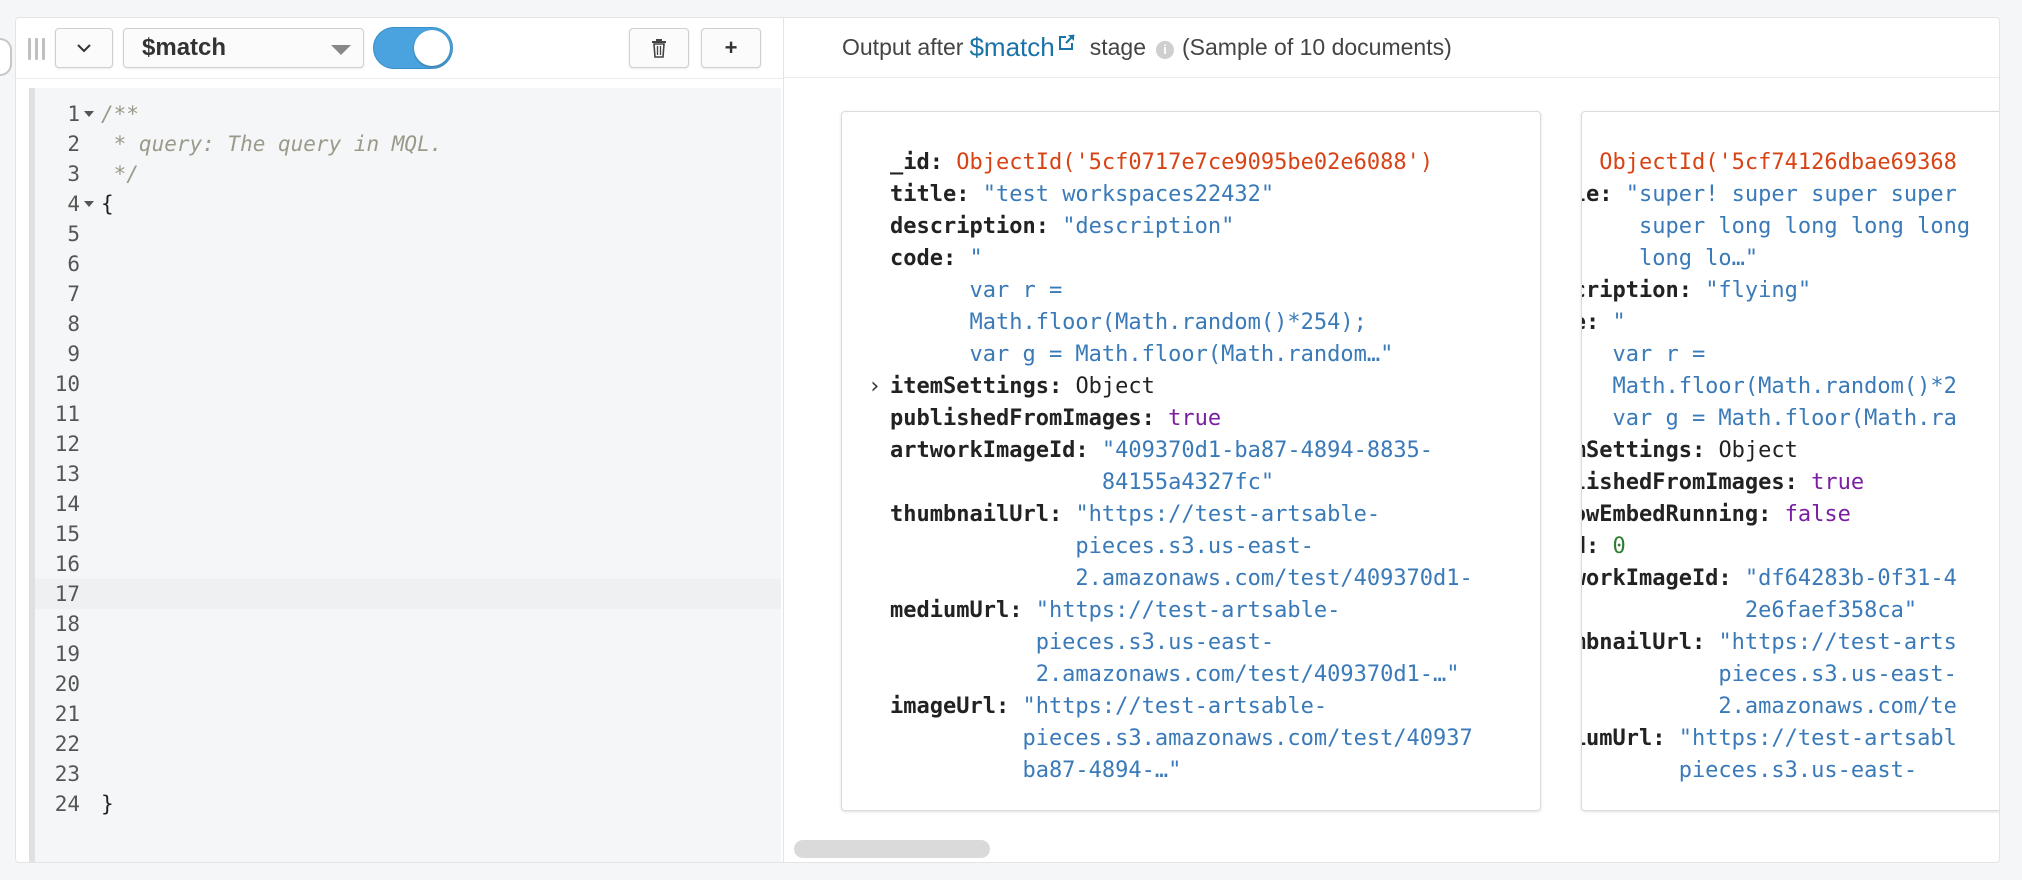  Describe the element at coordinates (1784, 418) in the screenshot. I see `field-value: var g = Math.floor(Math.ra` at that location.